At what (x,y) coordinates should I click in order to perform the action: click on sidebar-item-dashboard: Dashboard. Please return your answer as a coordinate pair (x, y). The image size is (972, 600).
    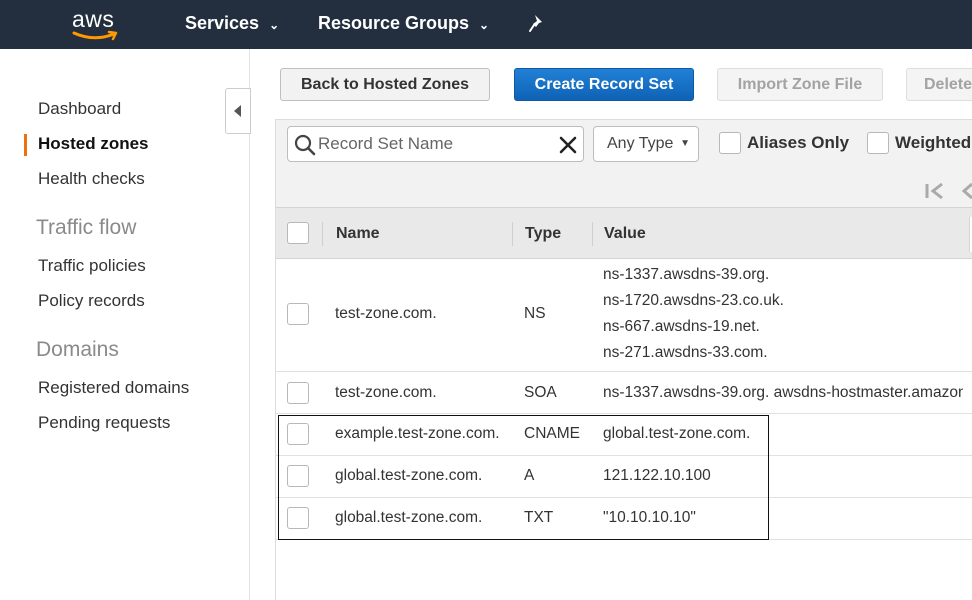
    Looking at the image, I should click on (79, 109).